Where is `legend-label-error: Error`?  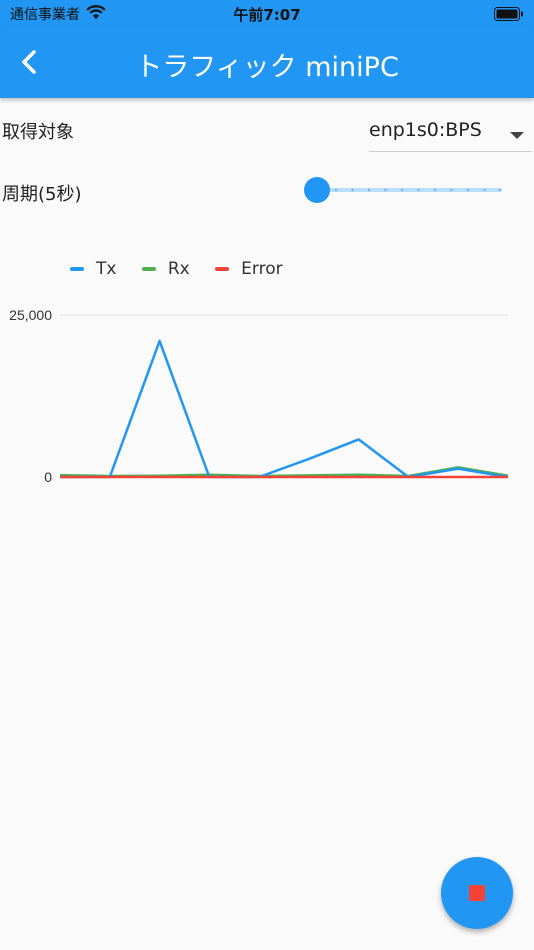
legend-label-error: Error is located at coordinates (262, 269).